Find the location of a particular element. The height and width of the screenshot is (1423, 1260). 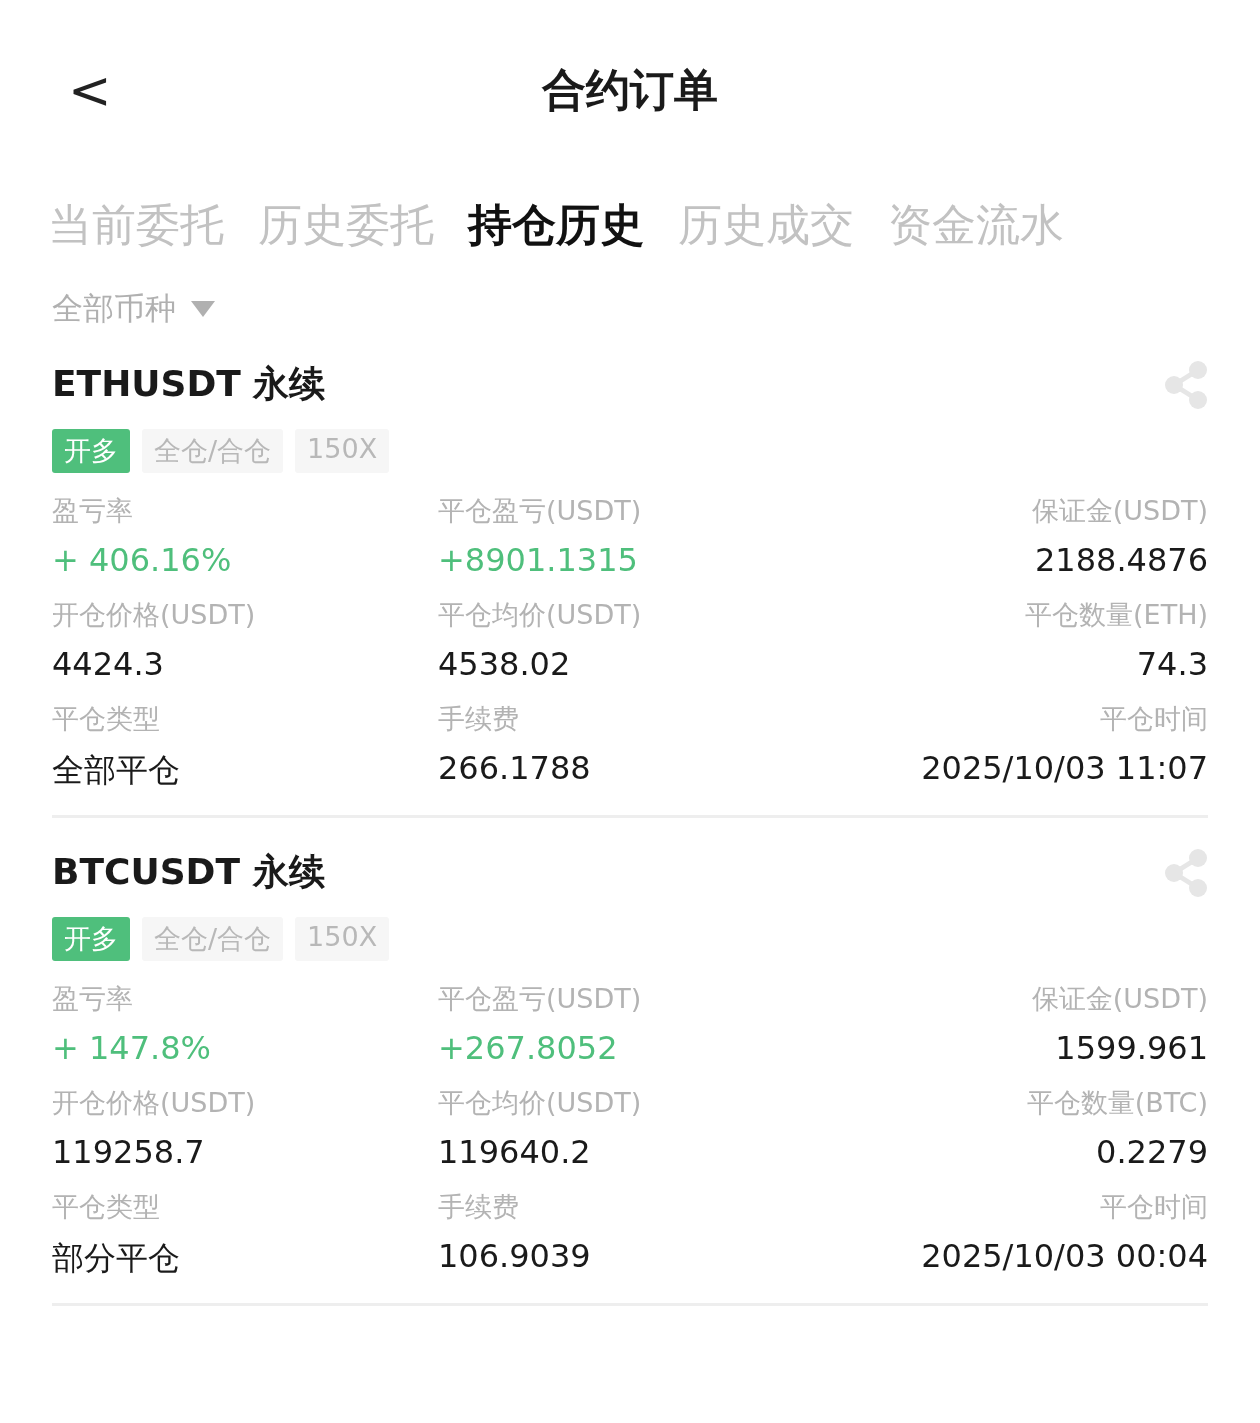

tab: 持仓历史 is located at coordinates (556, 225).